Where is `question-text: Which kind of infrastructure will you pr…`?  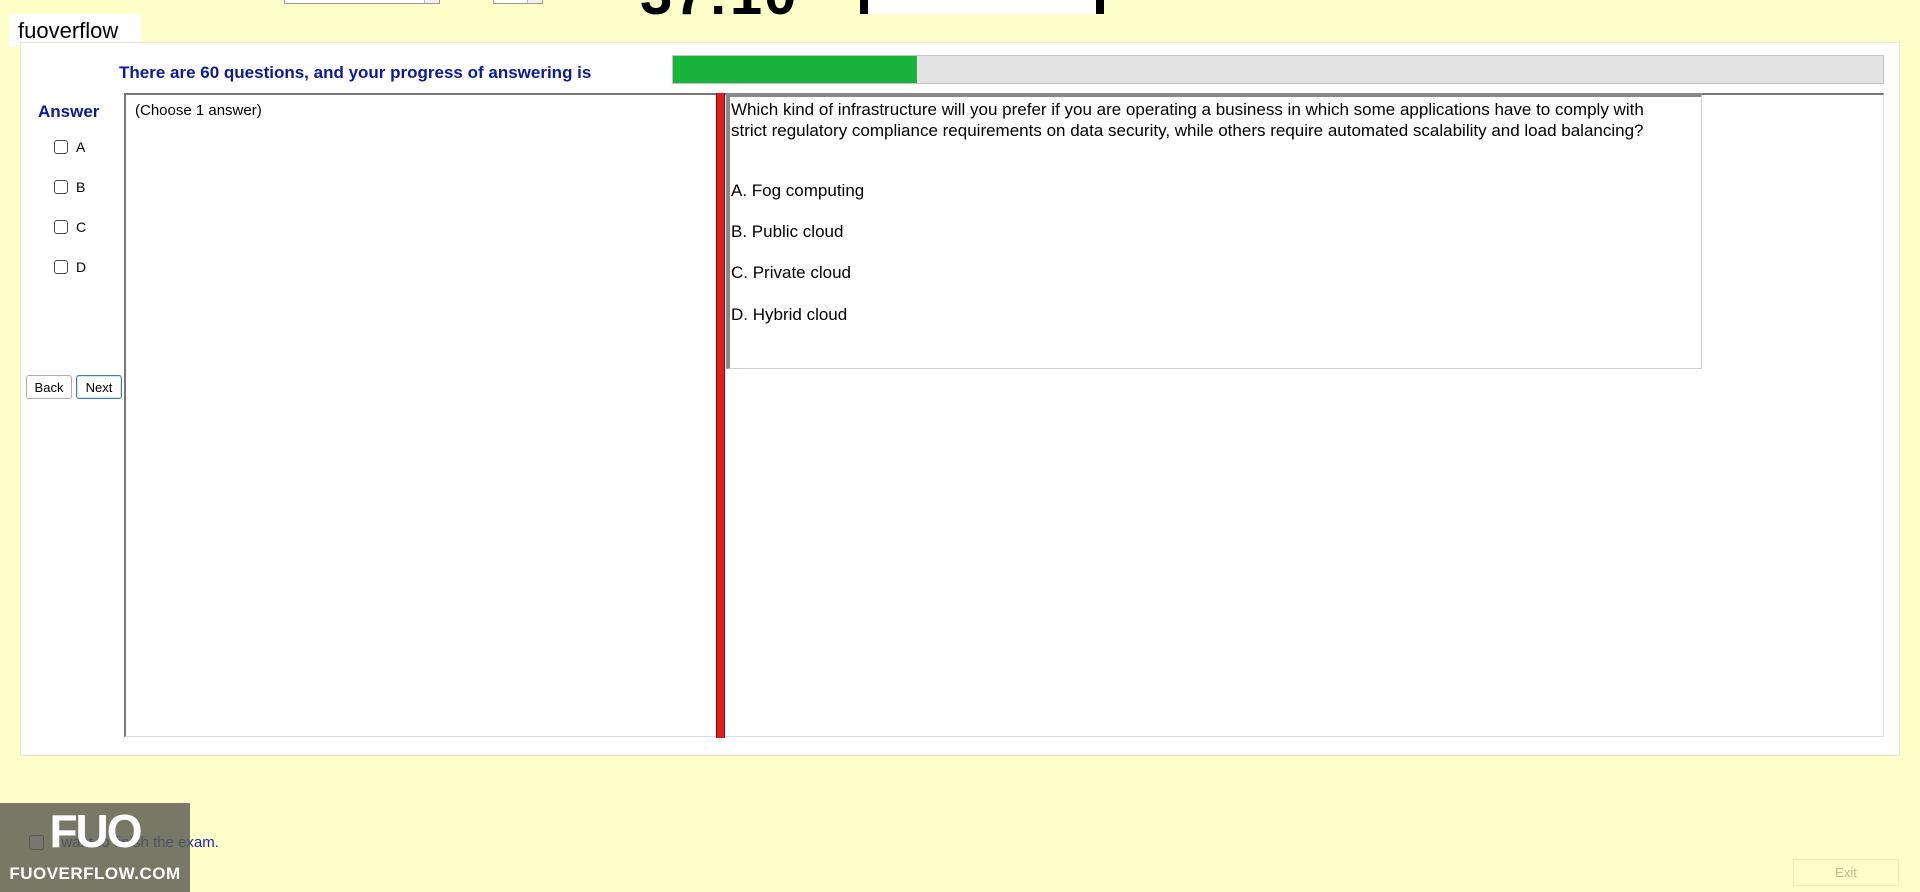
question-text: Which kind of infrastructure will you pr… is located at coordinates (1187, 120).